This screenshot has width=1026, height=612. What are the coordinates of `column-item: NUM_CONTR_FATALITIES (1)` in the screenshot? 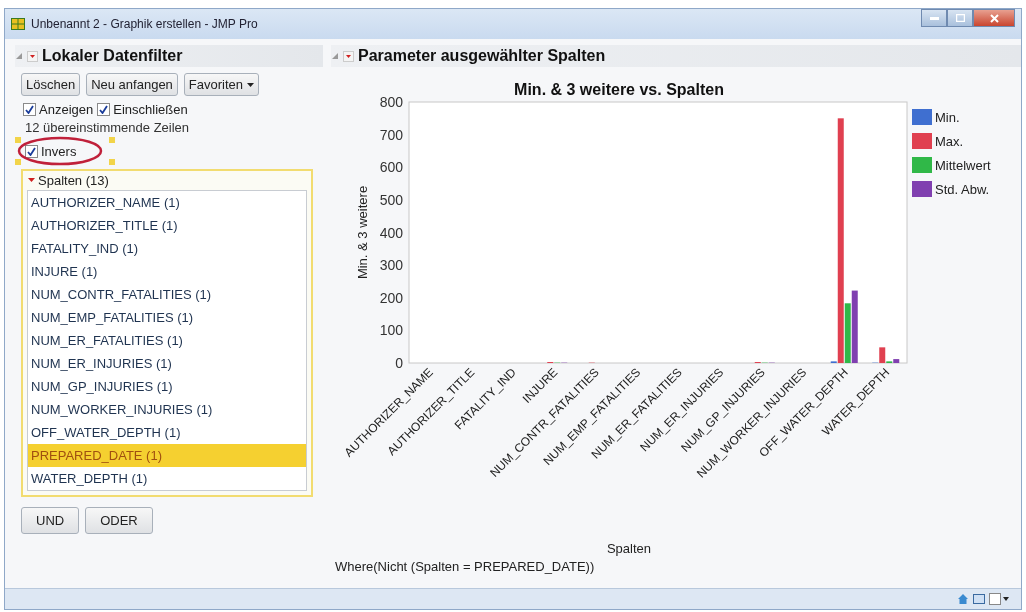 It's located at (167, 294).